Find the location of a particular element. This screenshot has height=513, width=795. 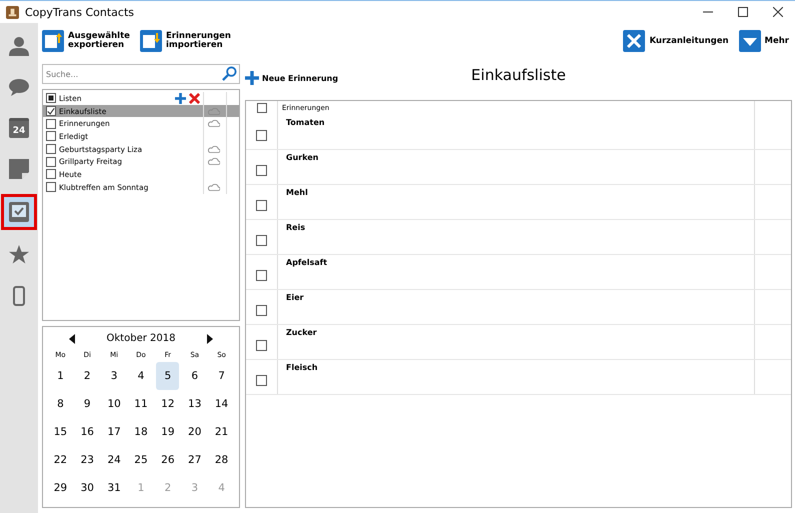

calendar-day: 28 is located at coordinates (221, 460).